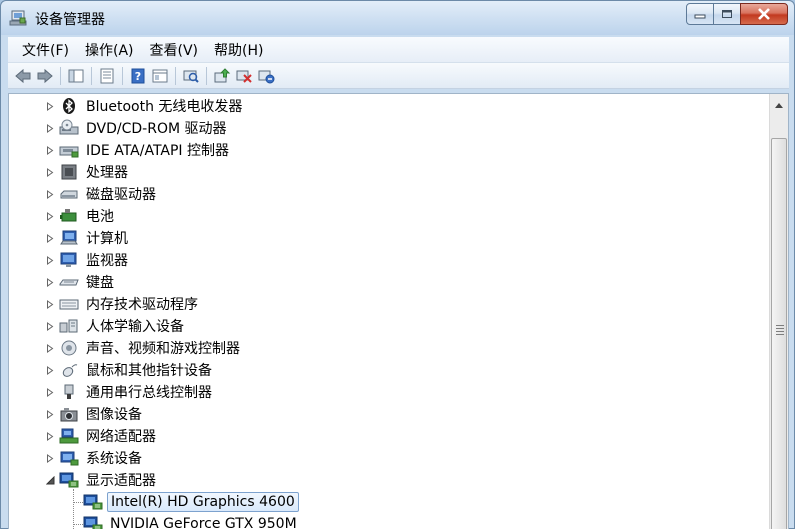 The width and height of the screenshot is (795, 529). What do you see at coordinates (123, 304) in the screenshot?
I see `tree-category-item: 内存技术驱动程序` at bounding box center [123, 304].